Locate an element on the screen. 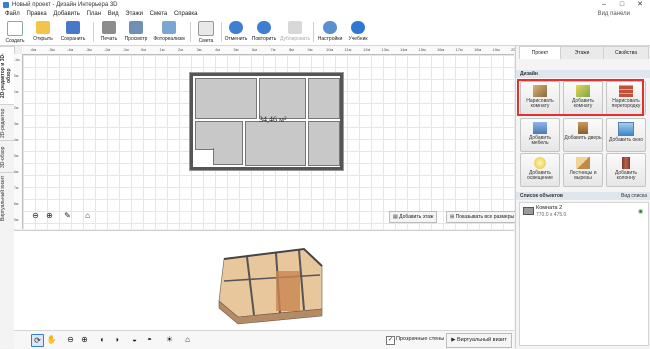  objects-view-dropdown: Вид списка is located at coordinates (634, 196).